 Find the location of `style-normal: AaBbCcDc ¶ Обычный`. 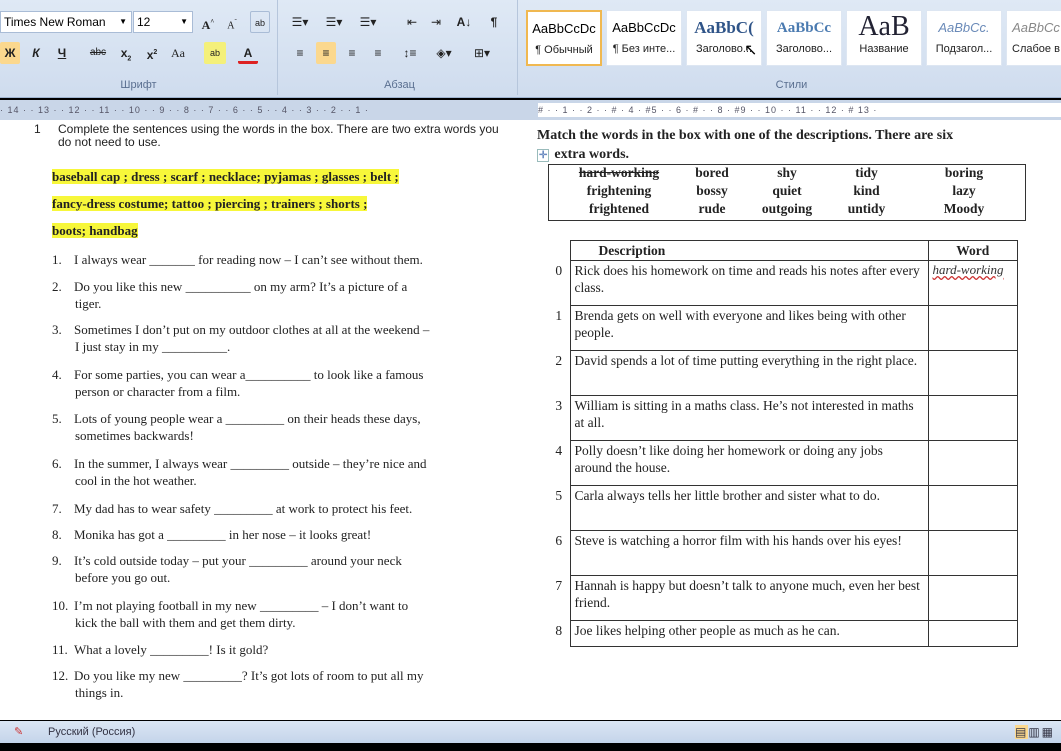

style-normal: AaBbCcDc ¶ Обычный is located at coordinates (564, 38).